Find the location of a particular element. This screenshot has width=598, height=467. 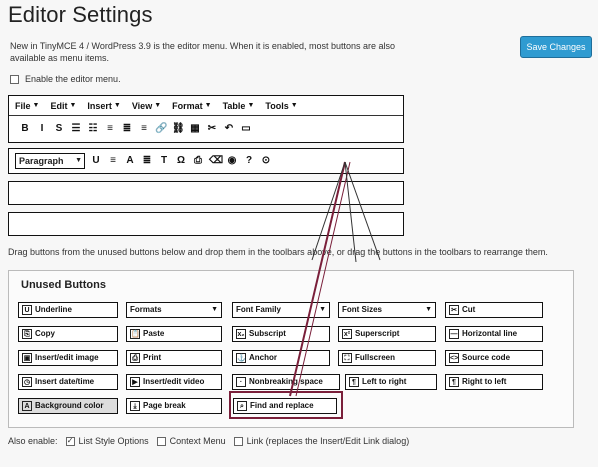

option-label: Context Menu is located at coordinates (197, 441).